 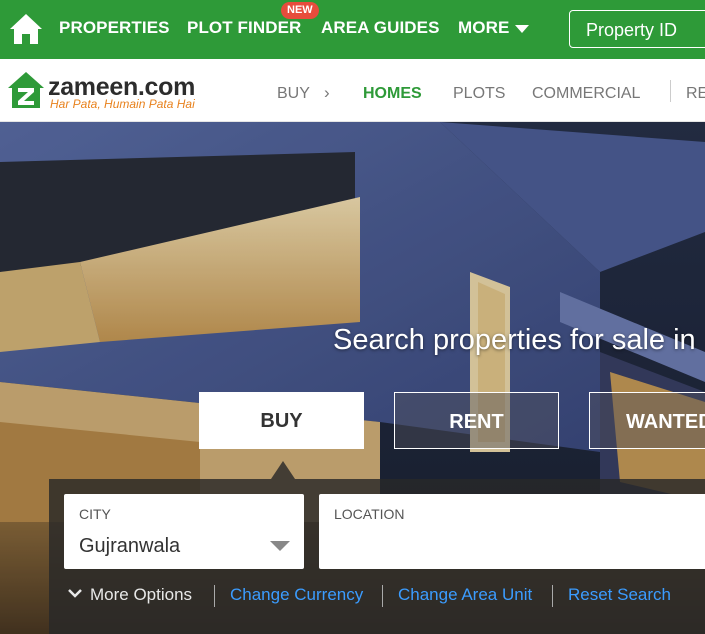 I want to click on nav-plot-finder: PLOT FINDER, so click(x=244, y=28).